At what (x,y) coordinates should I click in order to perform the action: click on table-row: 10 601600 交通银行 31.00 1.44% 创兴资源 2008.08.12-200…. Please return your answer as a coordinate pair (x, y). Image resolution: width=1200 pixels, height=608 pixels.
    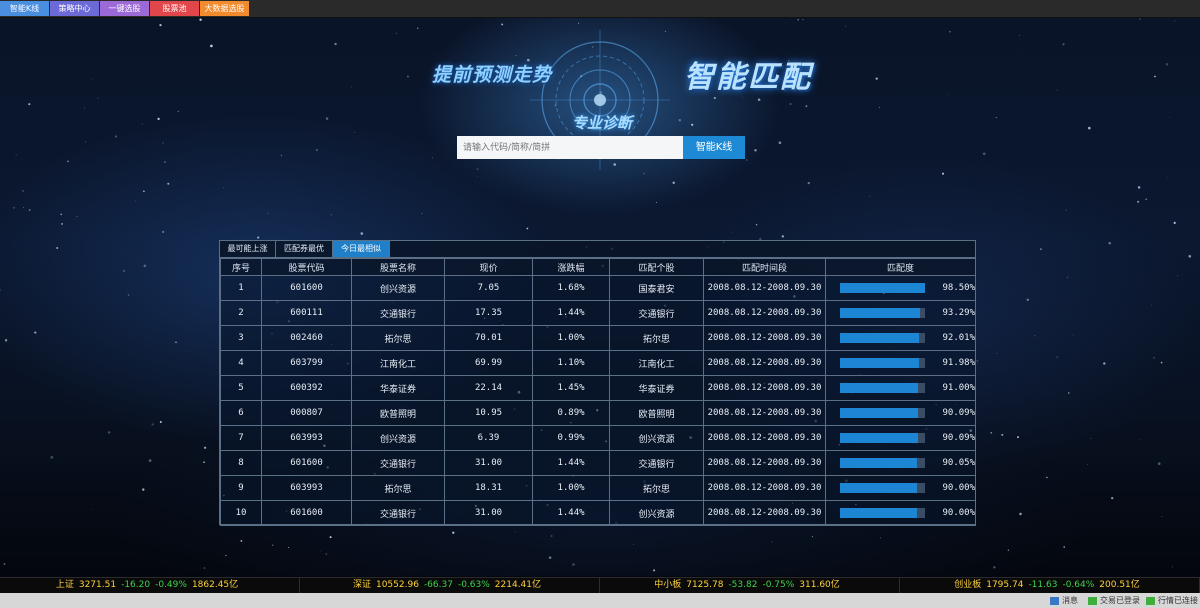
    Looking at the image, I should click on (598, 513).